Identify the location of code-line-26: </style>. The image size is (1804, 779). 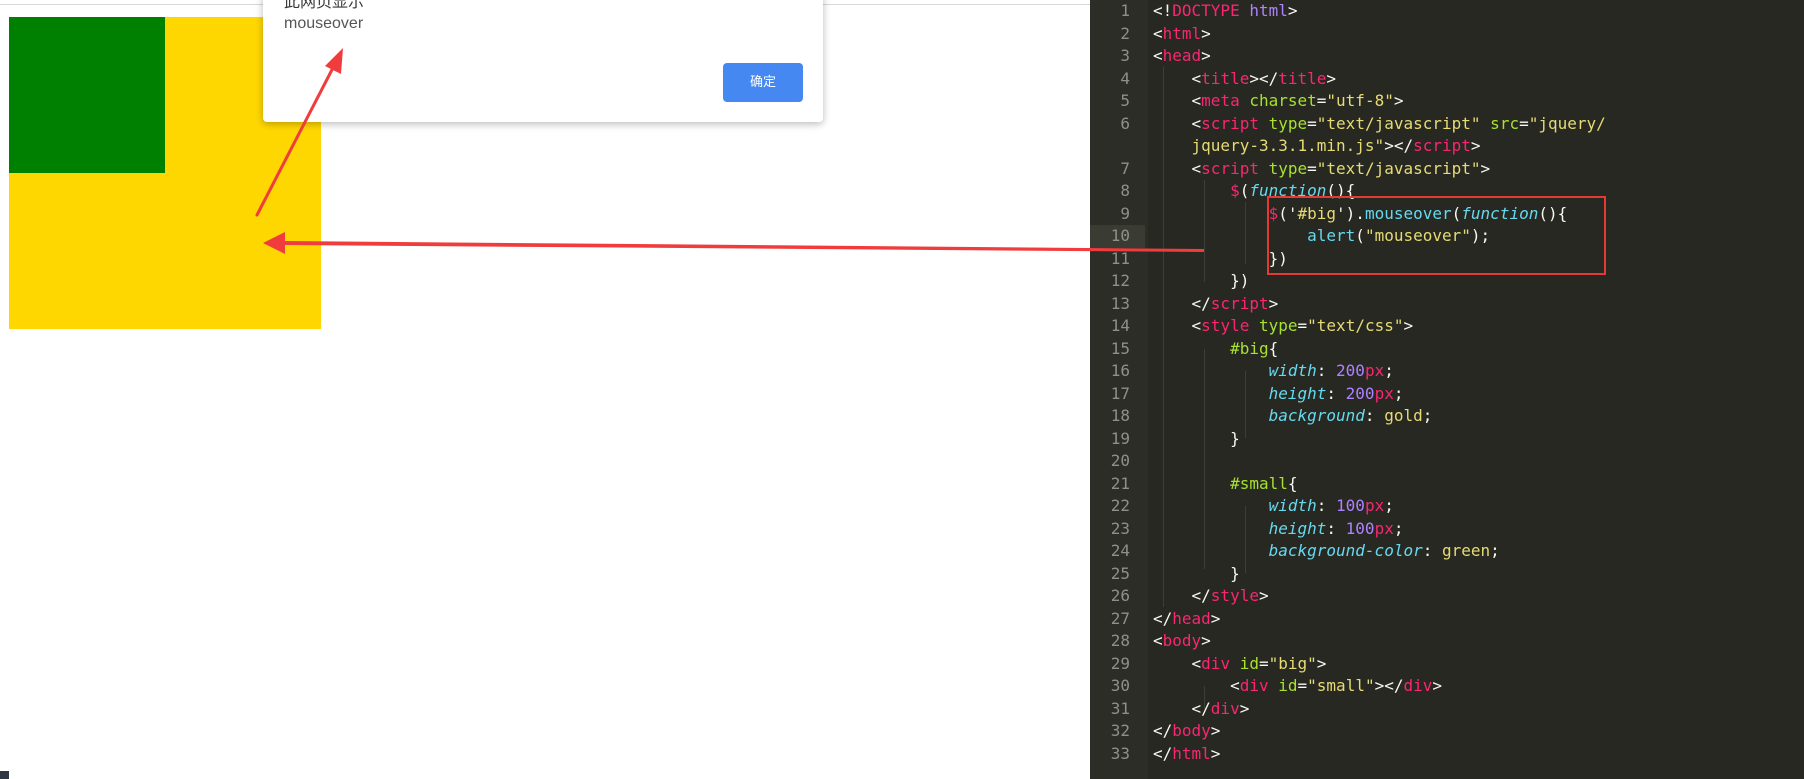
(1230, 595).